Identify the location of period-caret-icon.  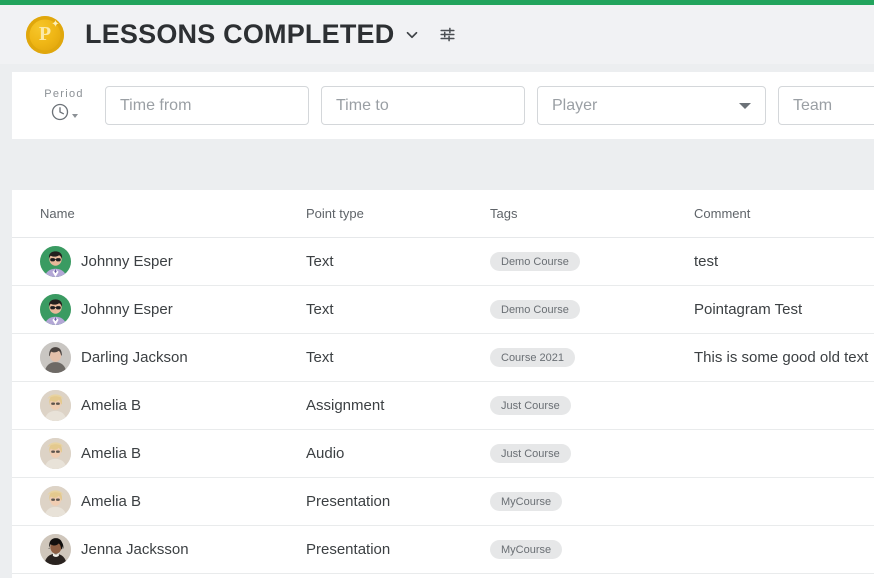
(75, 115).